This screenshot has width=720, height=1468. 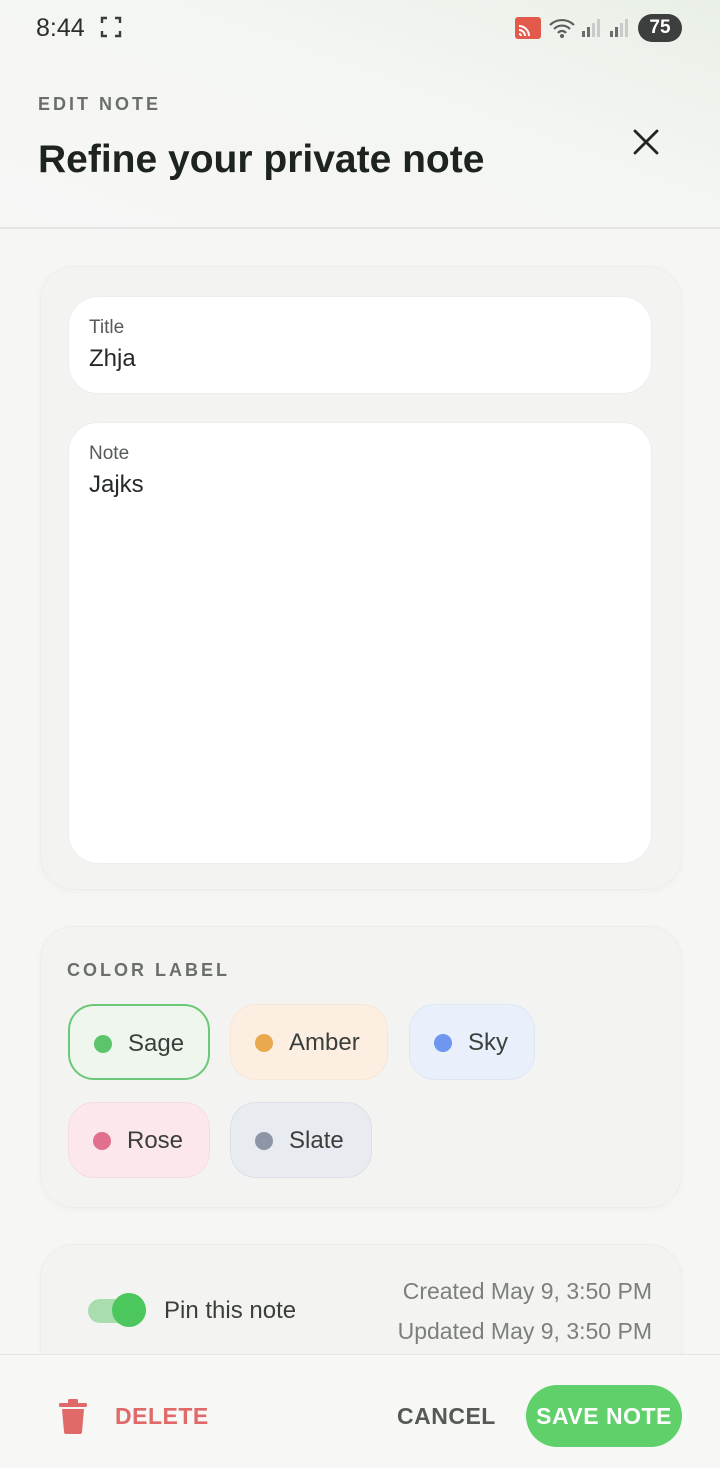 I want to click on close-icon, so click(x=646, y=142).